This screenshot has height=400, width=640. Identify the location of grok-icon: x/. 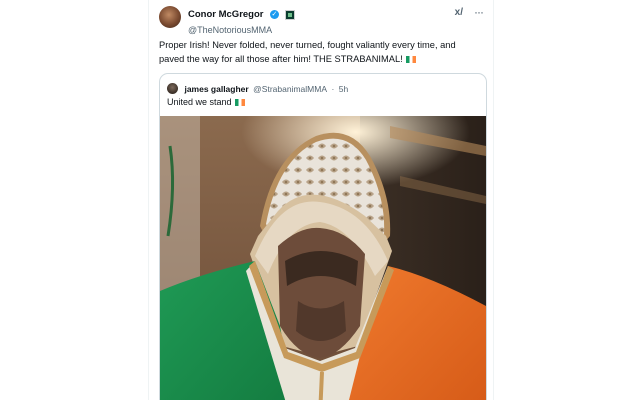
(459, 12).